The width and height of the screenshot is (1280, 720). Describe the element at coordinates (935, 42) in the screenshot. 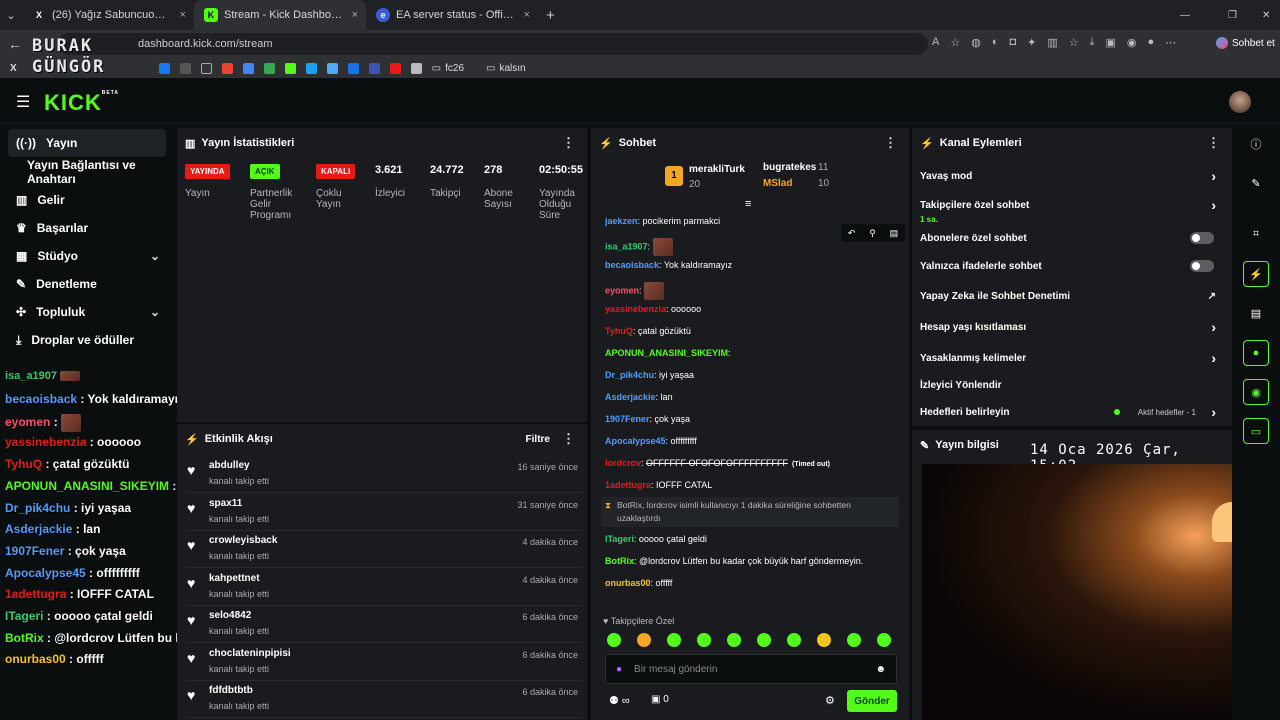

I see `read-aloud-icon: A` at that location.